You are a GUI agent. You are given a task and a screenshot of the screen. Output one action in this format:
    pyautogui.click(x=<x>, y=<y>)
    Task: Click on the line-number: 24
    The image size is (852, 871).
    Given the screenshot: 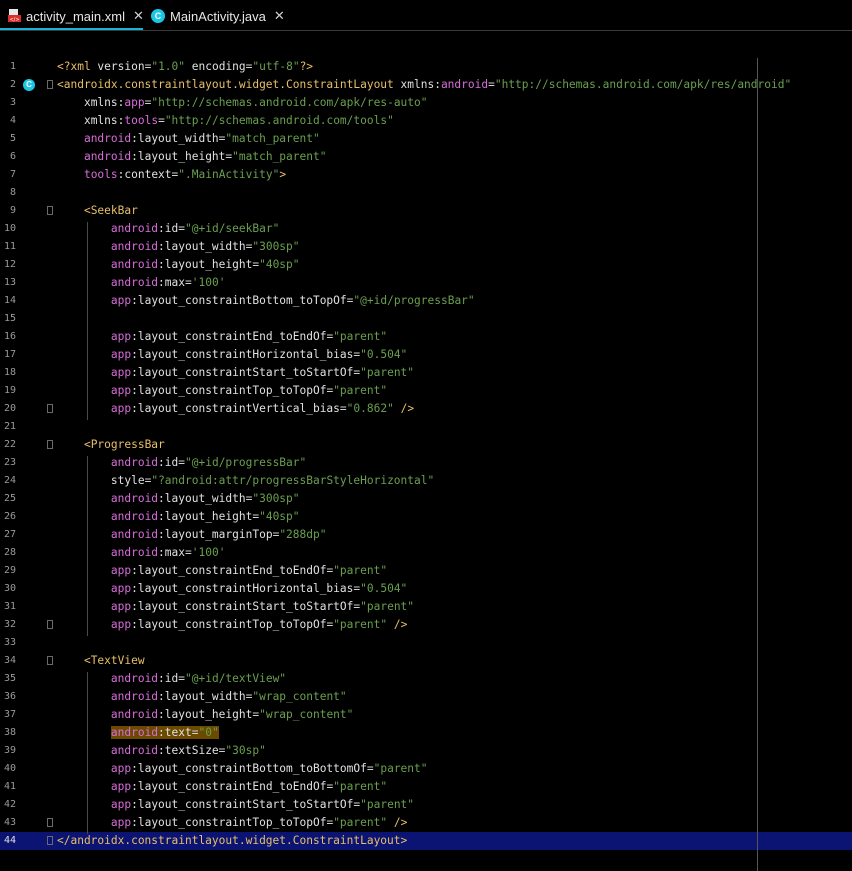 What is the action you would take?
    pyautogui.click(x=9, y=480)
    